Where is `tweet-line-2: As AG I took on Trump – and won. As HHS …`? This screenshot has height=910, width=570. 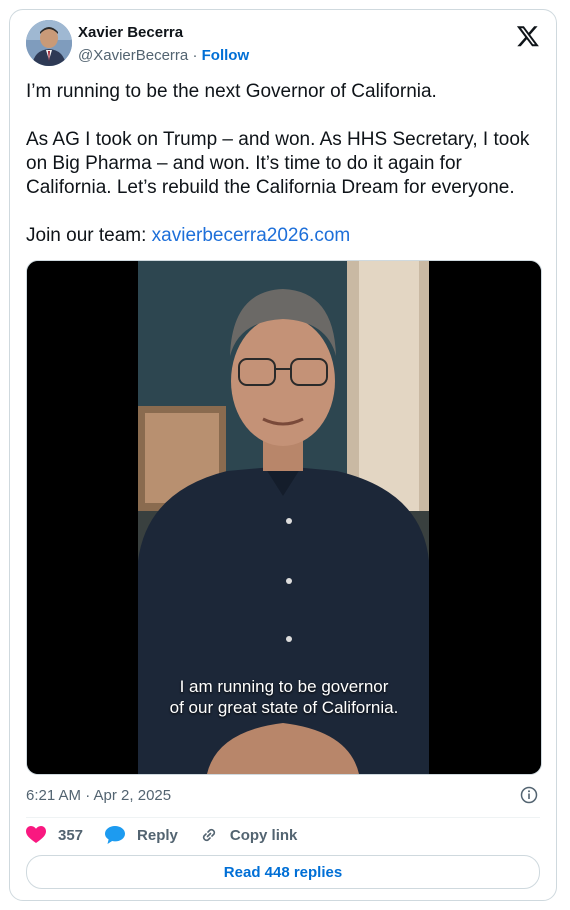 tweet-line-2: As AG I took on Trump – and won. As HHS … is located at coordinates (278, 163).